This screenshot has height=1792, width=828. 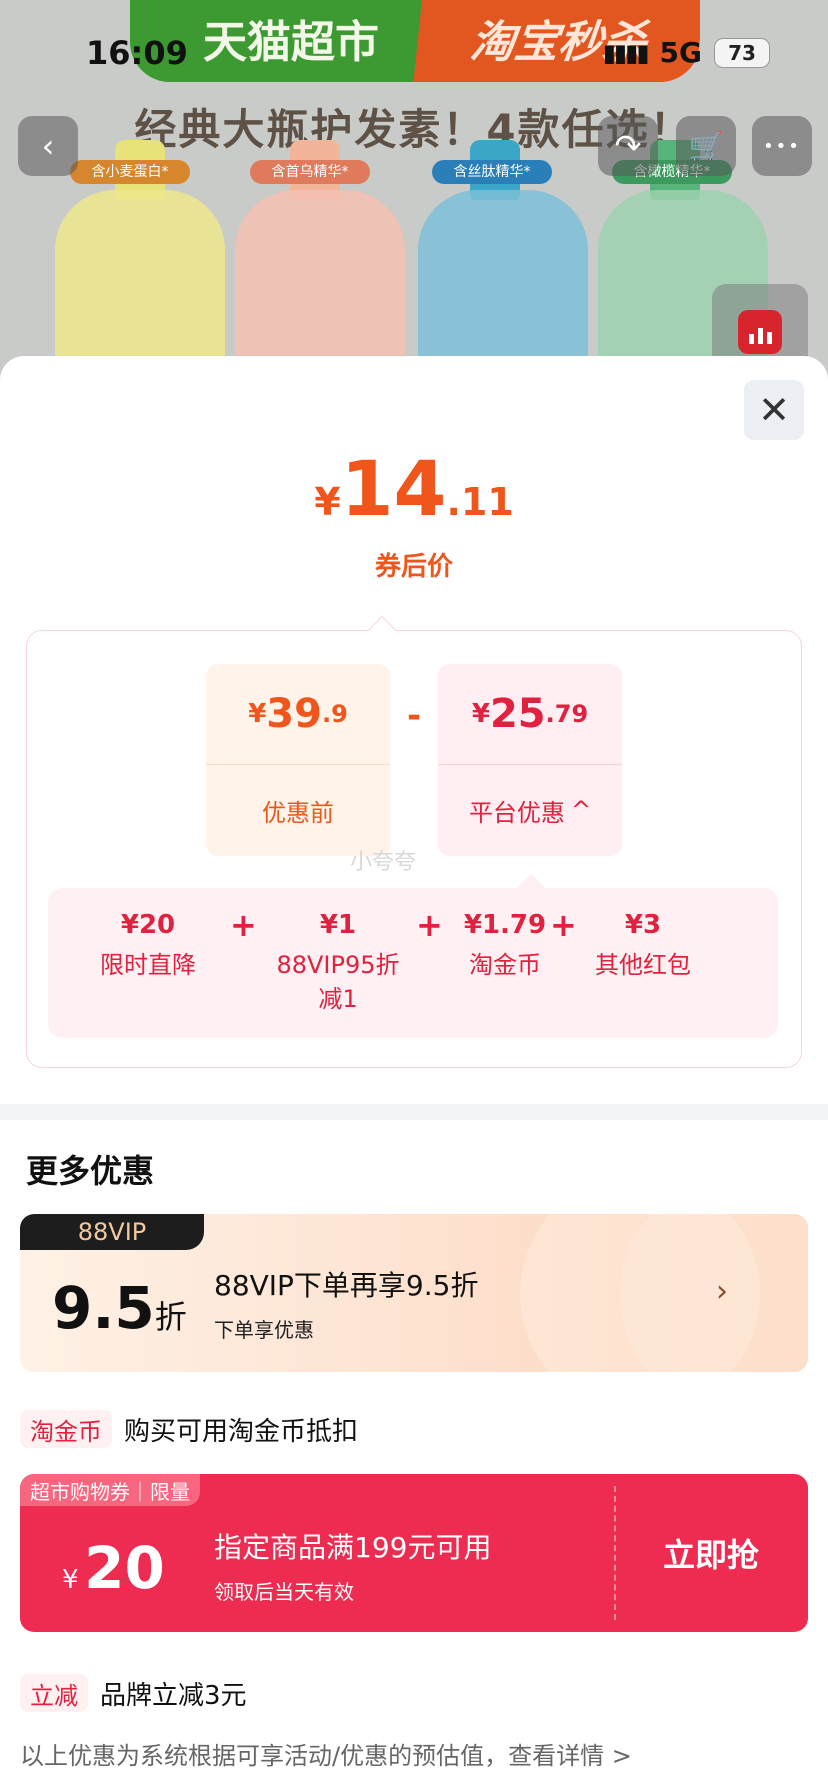 What do you see at coordinates (516, 812) in the screenshot?
I see `platform-discount-text: 平台优惠` at bounding box center [516, 812].